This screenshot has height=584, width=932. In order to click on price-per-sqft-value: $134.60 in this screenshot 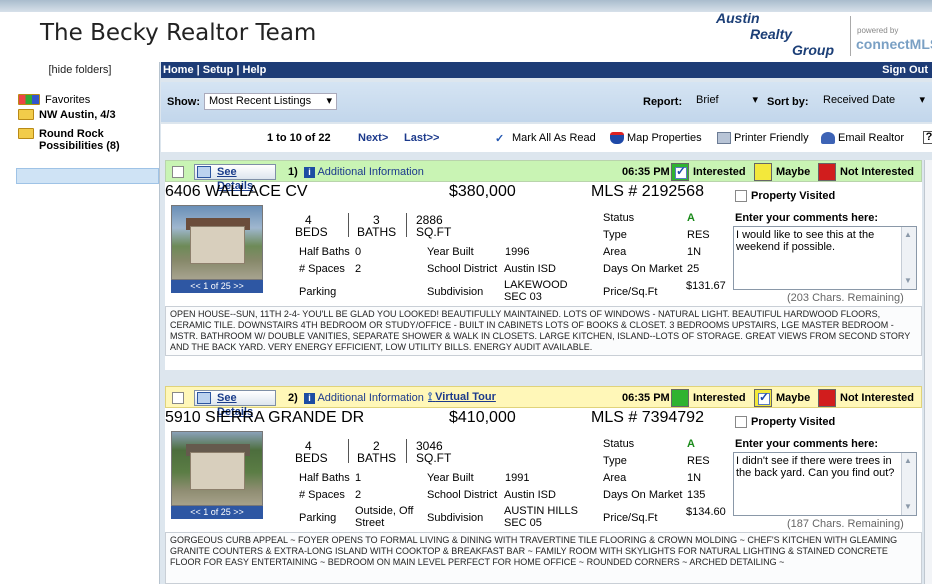, I will do `click(706, 512)`.